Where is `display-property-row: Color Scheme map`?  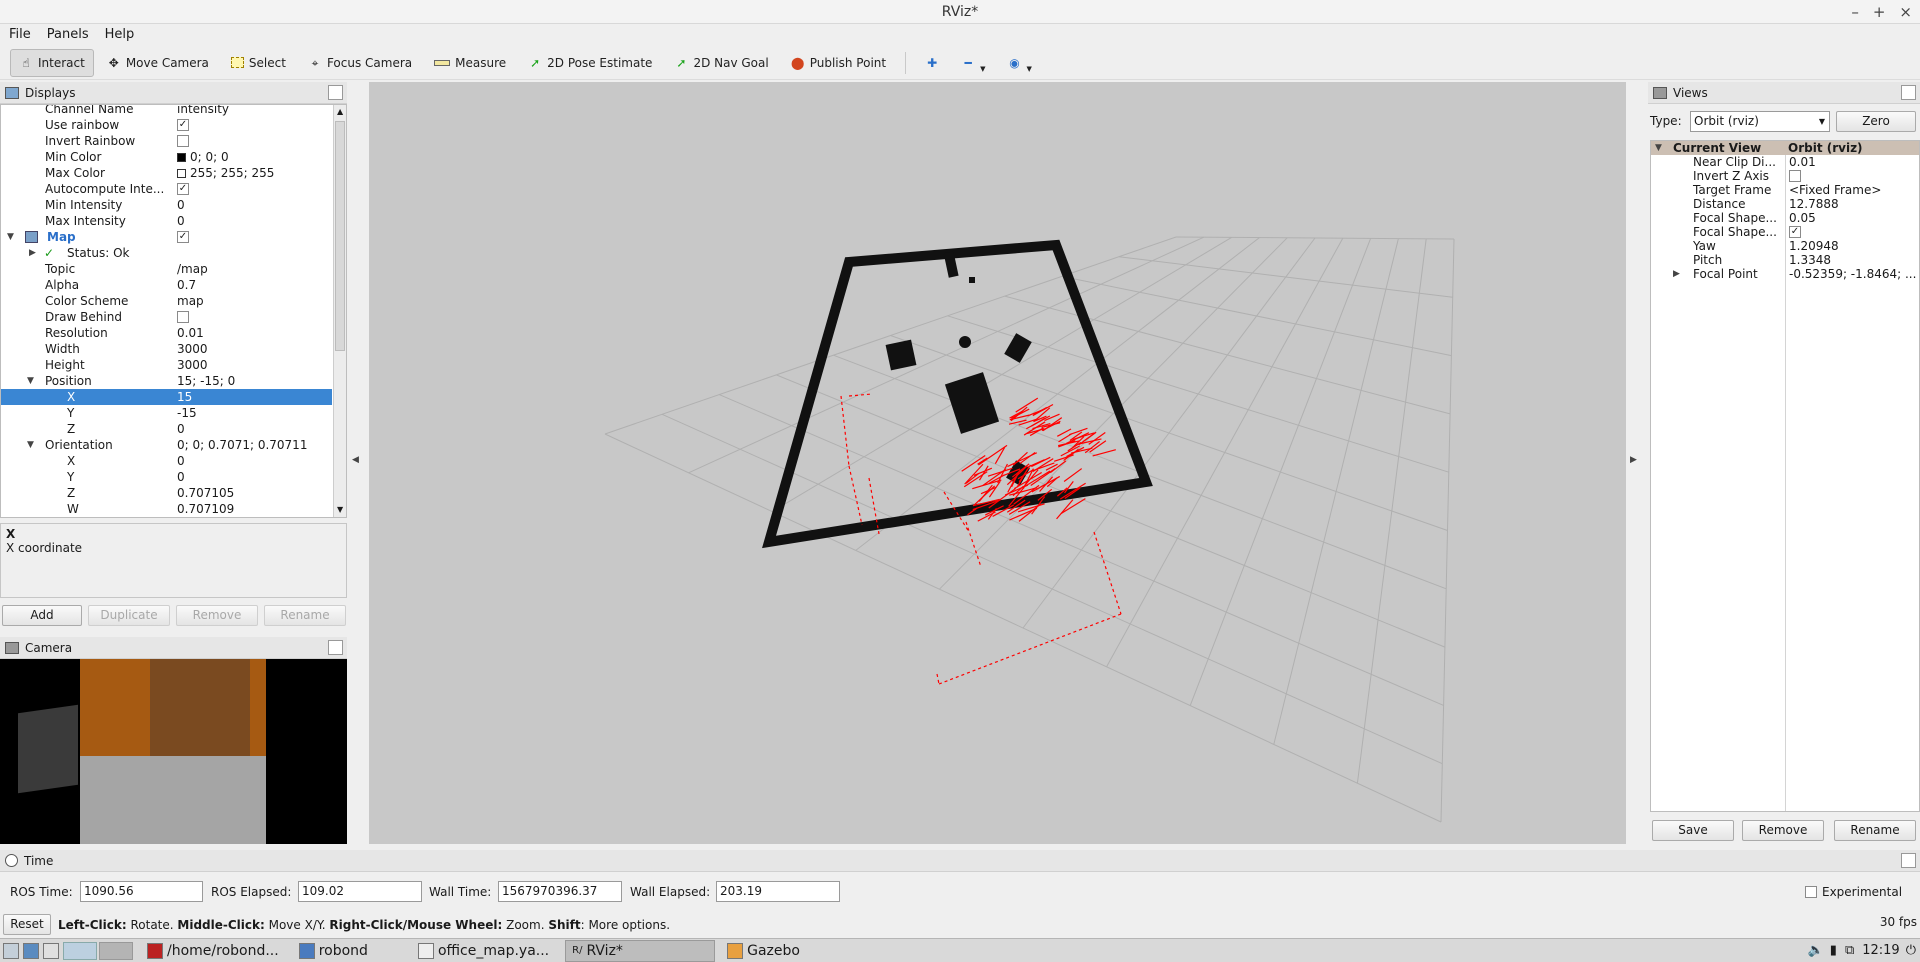
display-property-row: Color Scheme map is located at coordinates (166, 301).